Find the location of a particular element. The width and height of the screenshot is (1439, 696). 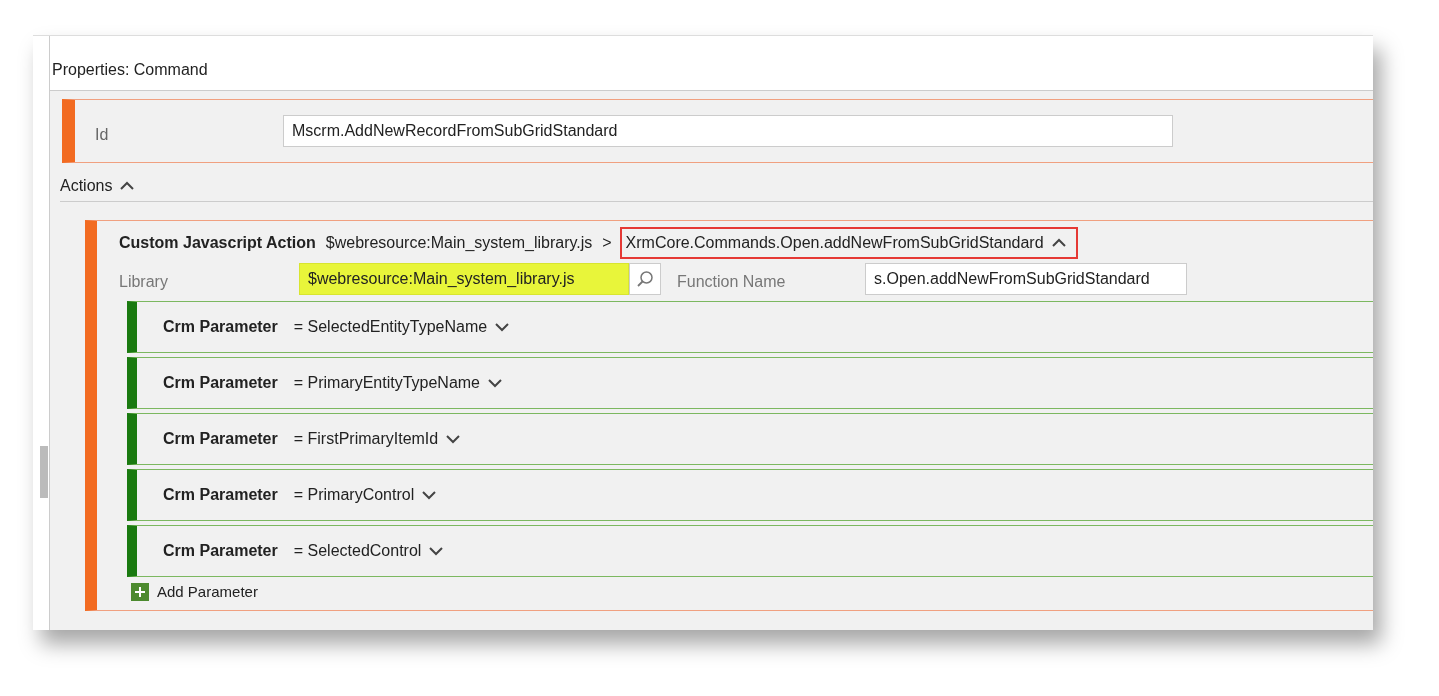

plus-icon is located at coordinates (140, 592).